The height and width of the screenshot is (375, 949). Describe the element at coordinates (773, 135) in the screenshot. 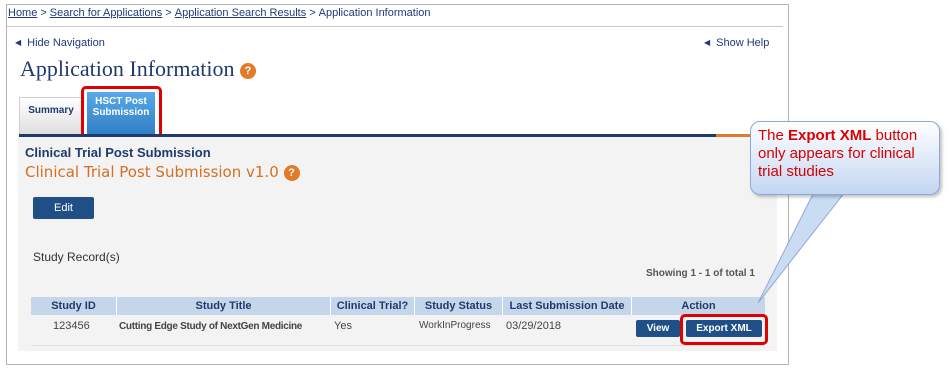

I see `callout-prefix: The` at that location.